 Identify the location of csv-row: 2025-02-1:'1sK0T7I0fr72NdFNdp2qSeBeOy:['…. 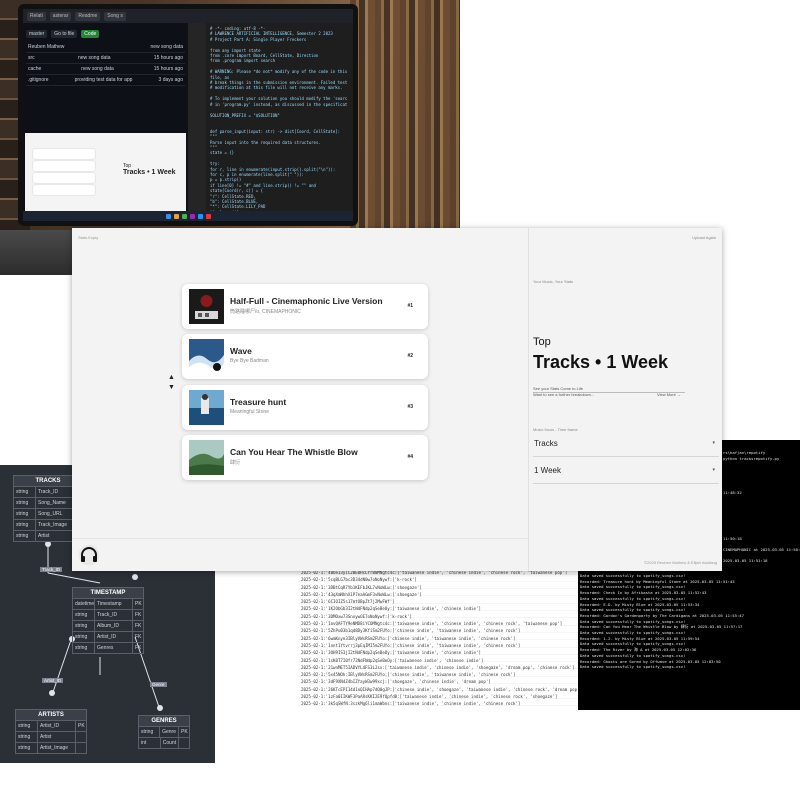
(392, 660).